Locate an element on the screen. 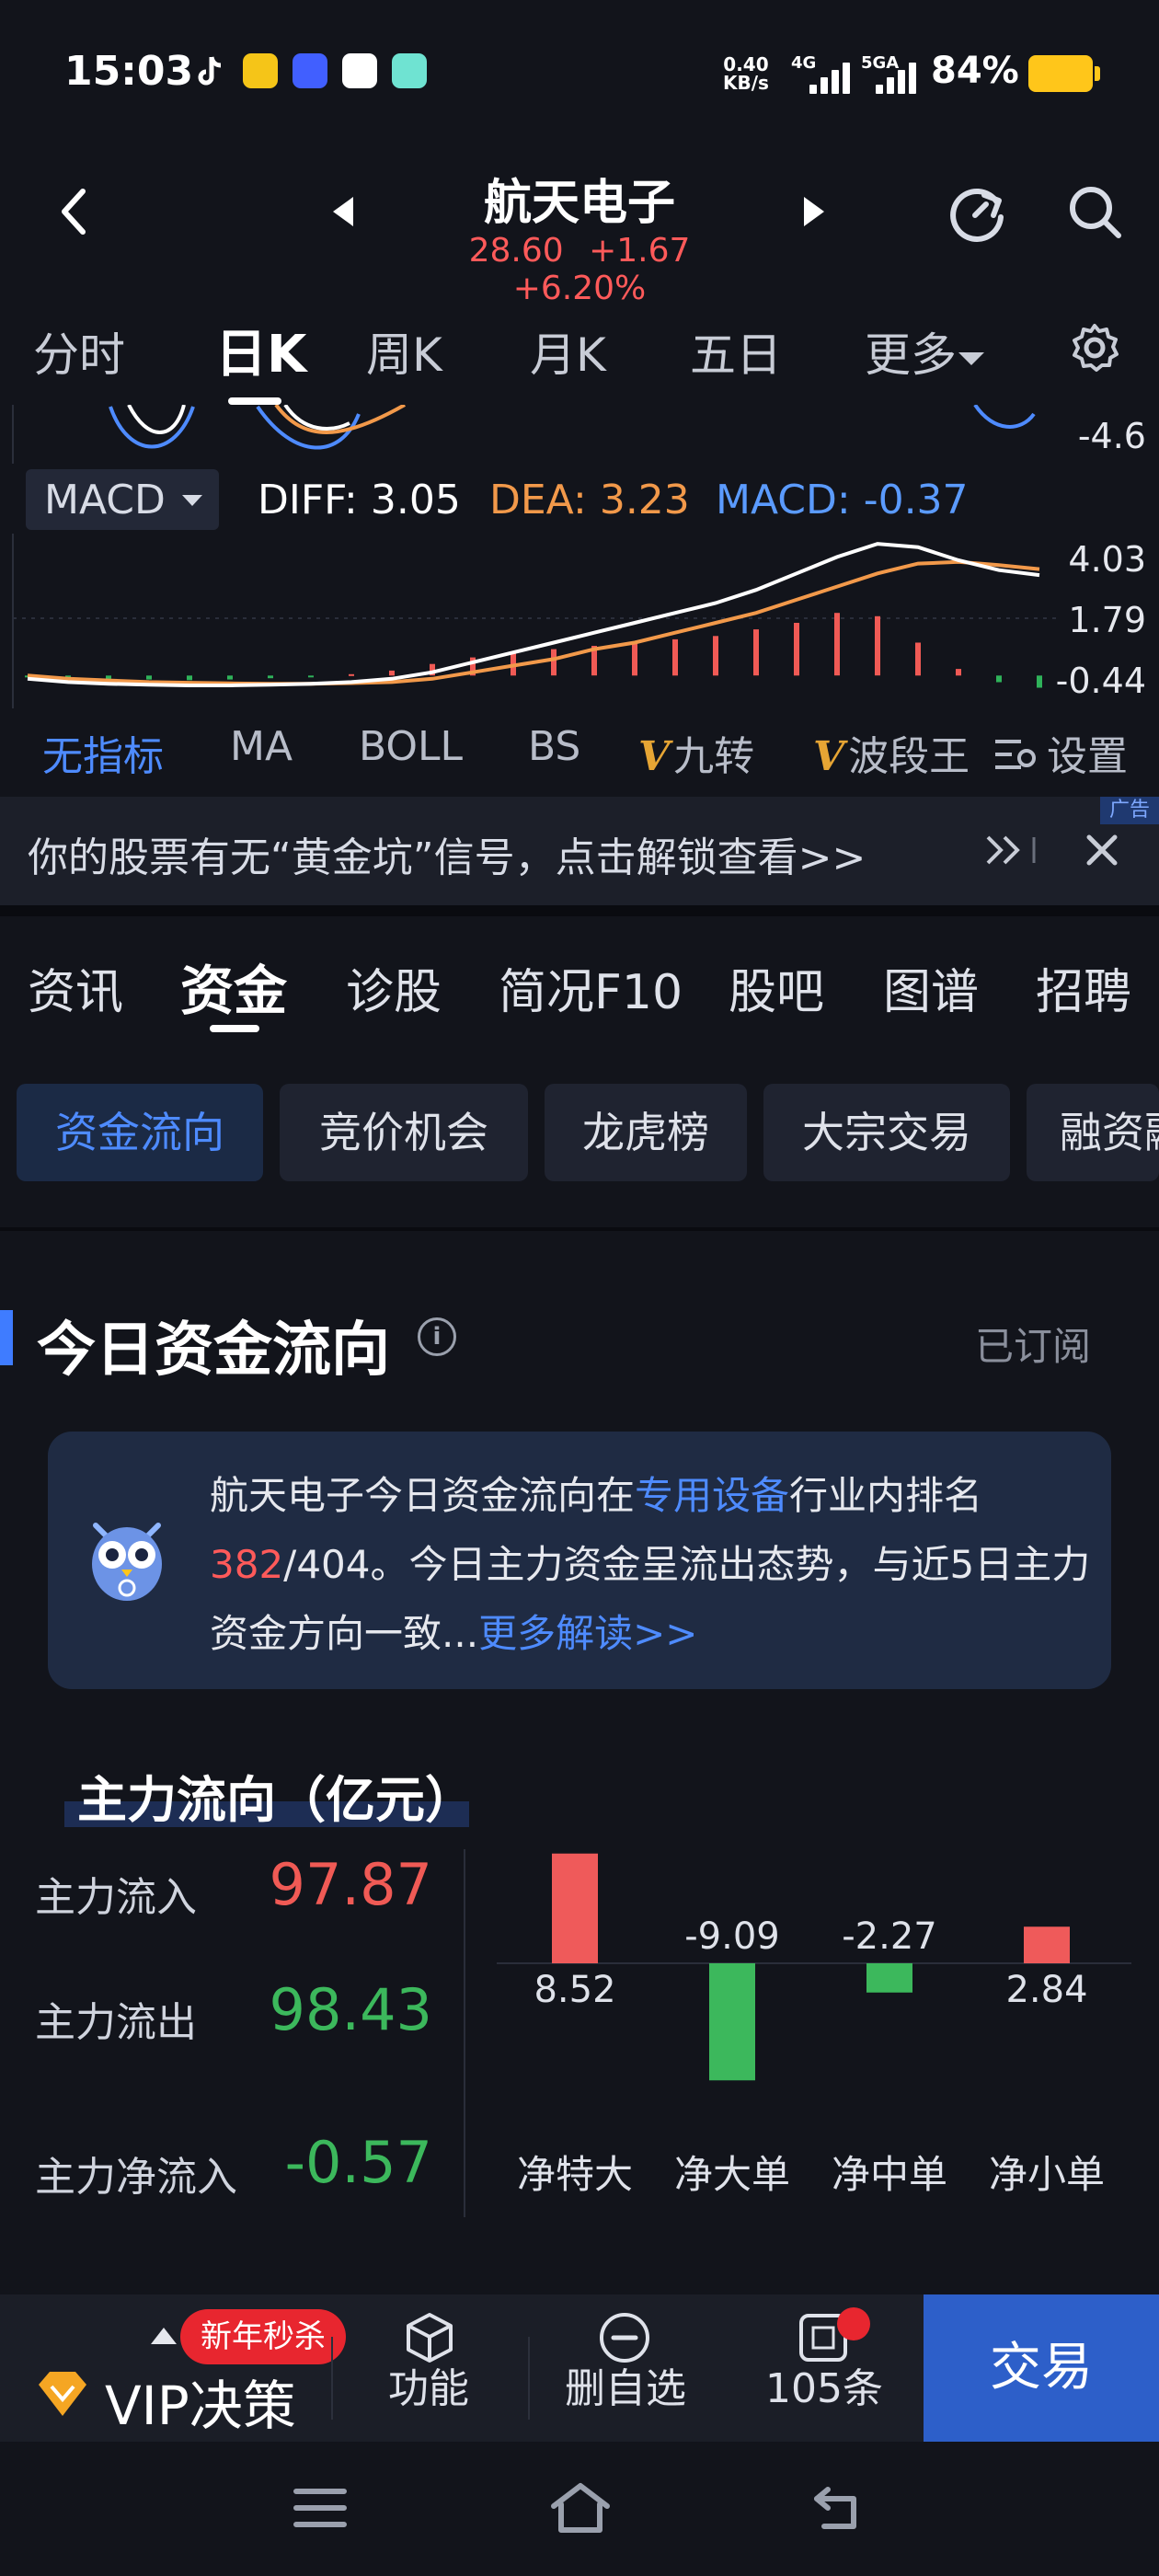 The image size is (1159, 2576). remove-favorite-button: 删自选 is located at coordinates (625, 2384).